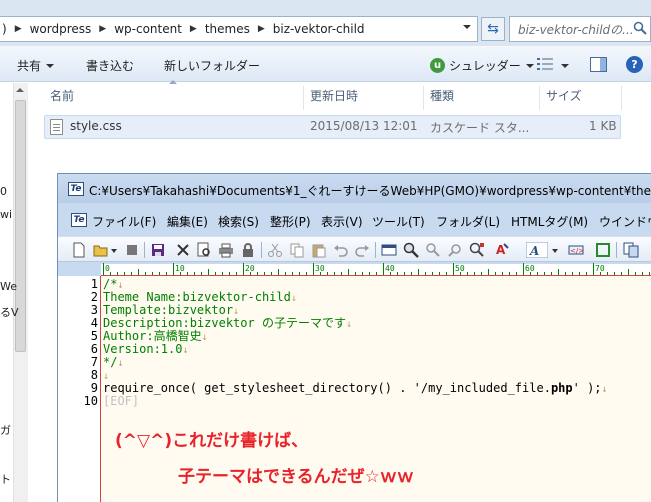  I want to click on stop-icon, so click(132, 250).